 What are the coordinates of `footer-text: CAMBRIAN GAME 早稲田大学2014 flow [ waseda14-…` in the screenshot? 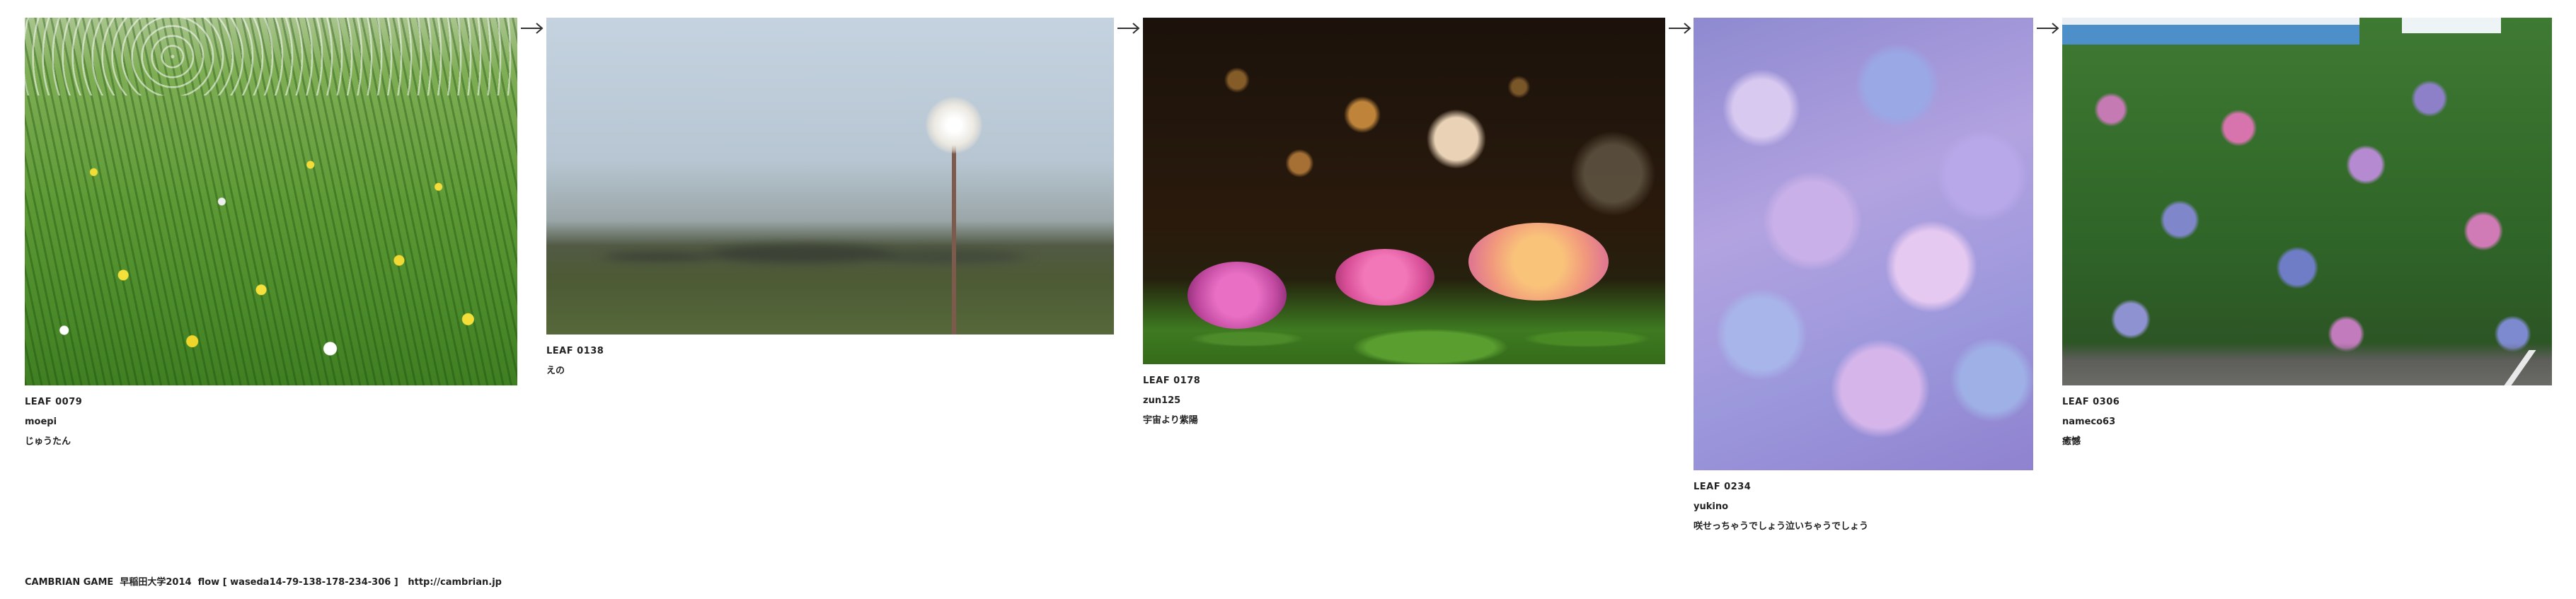 It's located at (216, 582).